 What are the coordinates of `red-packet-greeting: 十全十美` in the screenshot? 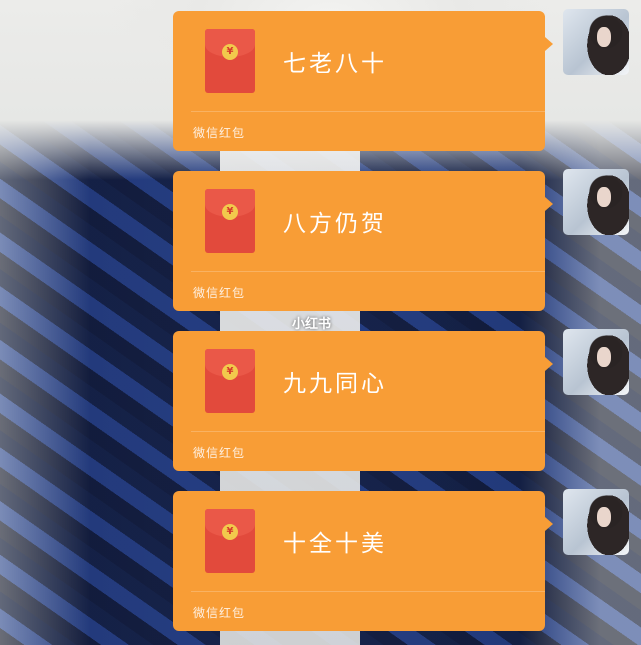 It's located at (335, 544).